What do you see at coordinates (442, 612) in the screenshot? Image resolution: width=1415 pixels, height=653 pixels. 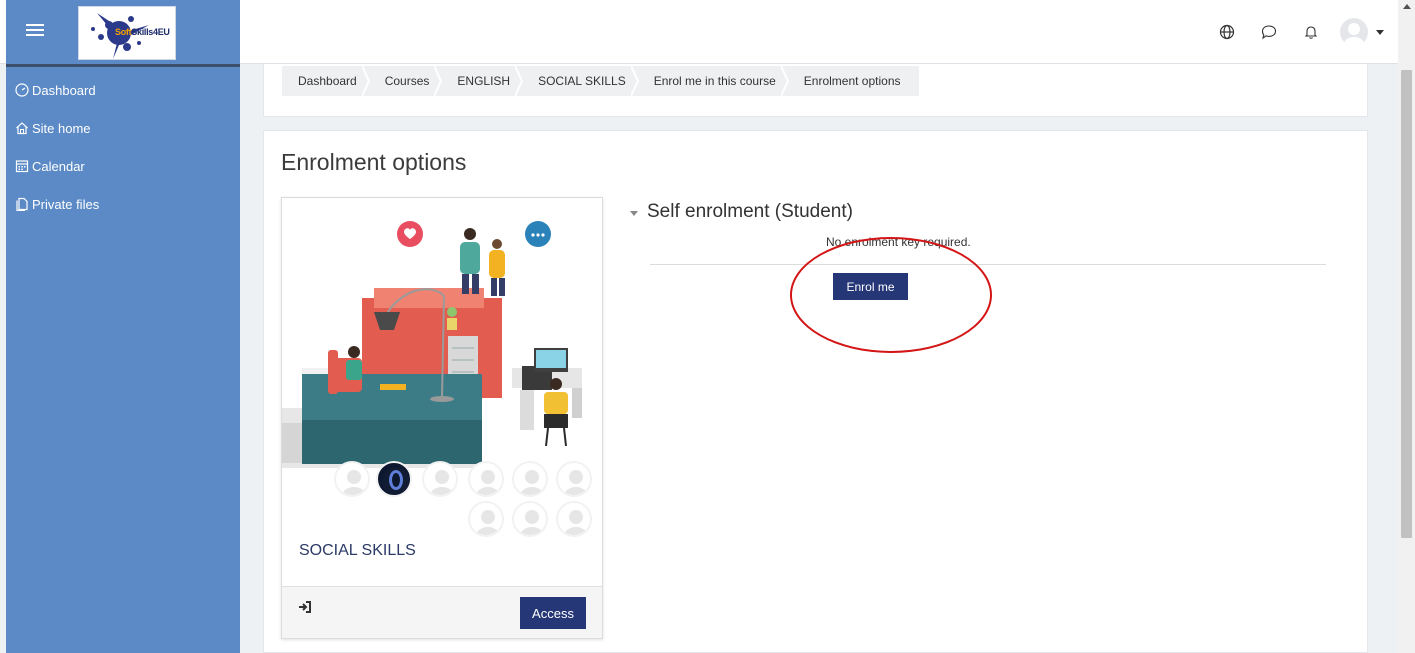 I see `course-card-footer: Access` at bounding box center [442, 612].